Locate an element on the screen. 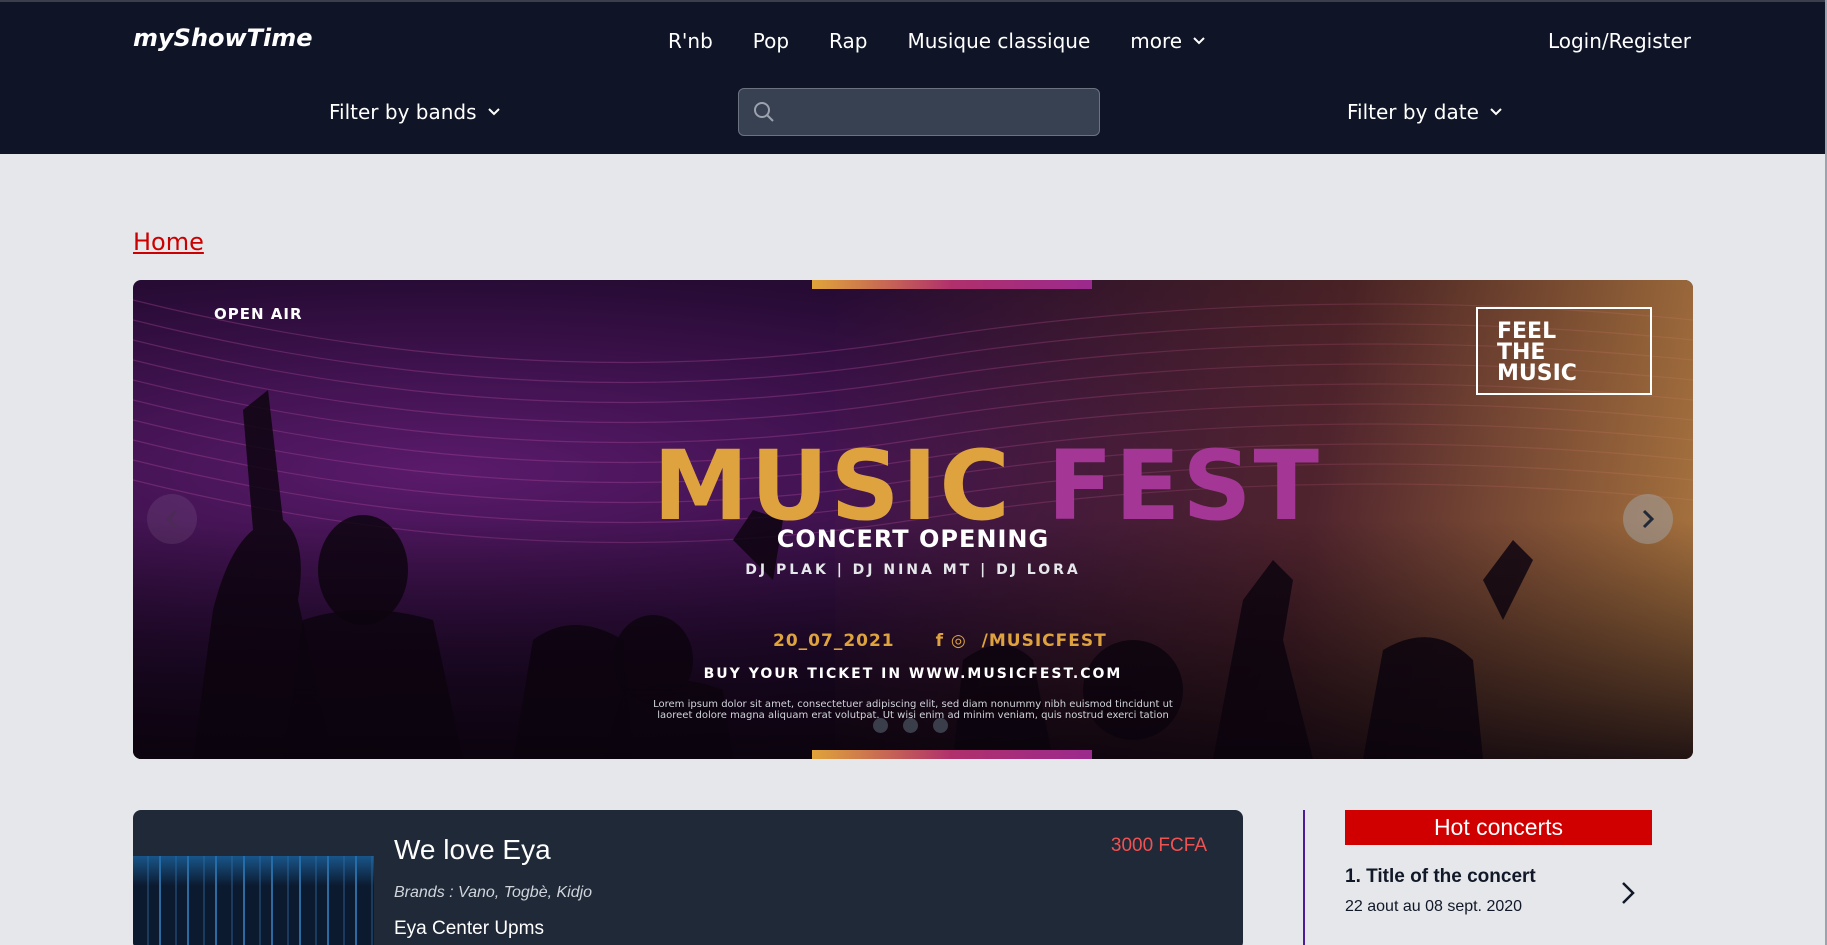 Image resolution: width=1827 pixels, height=945 pixels. filter-by-date-dropdown: Filter by date is located at coordinates (1425, 112).